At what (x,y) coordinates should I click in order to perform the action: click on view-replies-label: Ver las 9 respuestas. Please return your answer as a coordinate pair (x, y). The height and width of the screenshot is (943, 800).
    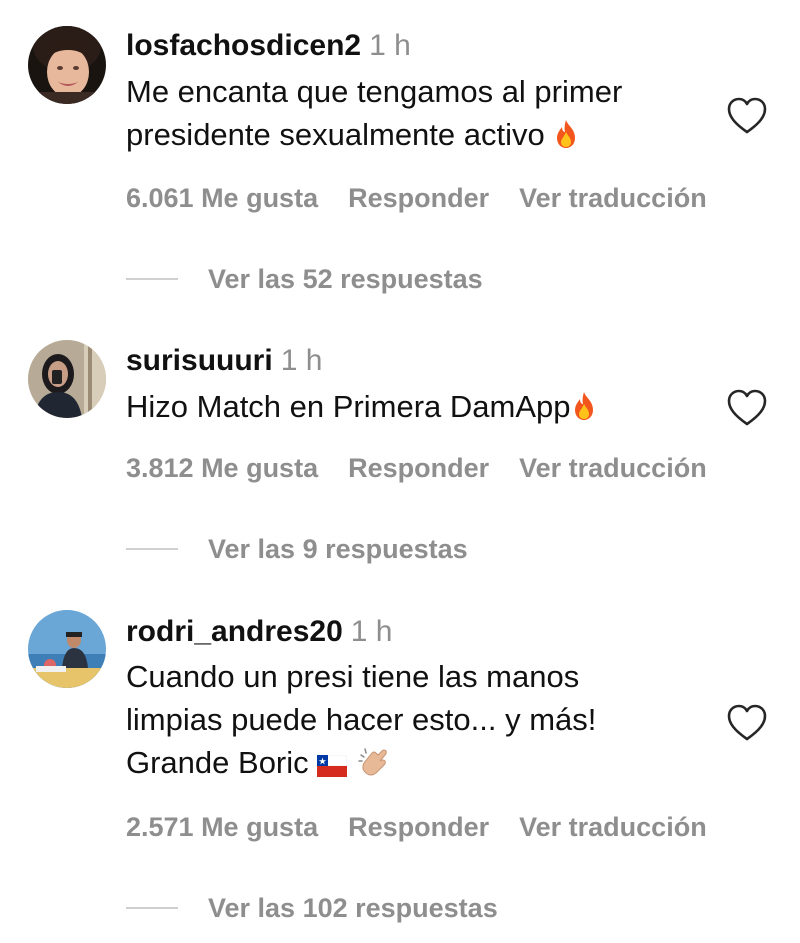
    Looking at the image, I should click on (338, 549).